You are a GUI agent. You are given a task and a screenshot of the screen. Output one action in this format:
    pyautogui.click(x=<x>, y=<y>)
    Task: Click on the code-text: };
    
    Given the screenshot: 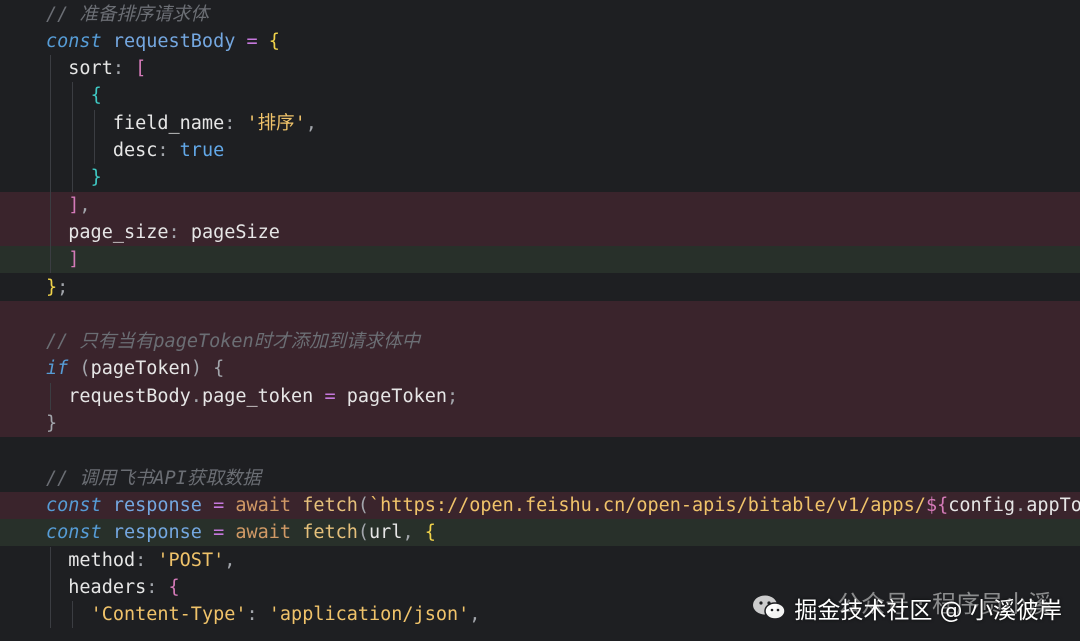 What is the action you would take?
    pyautogui.click(x=57, y=287)
    